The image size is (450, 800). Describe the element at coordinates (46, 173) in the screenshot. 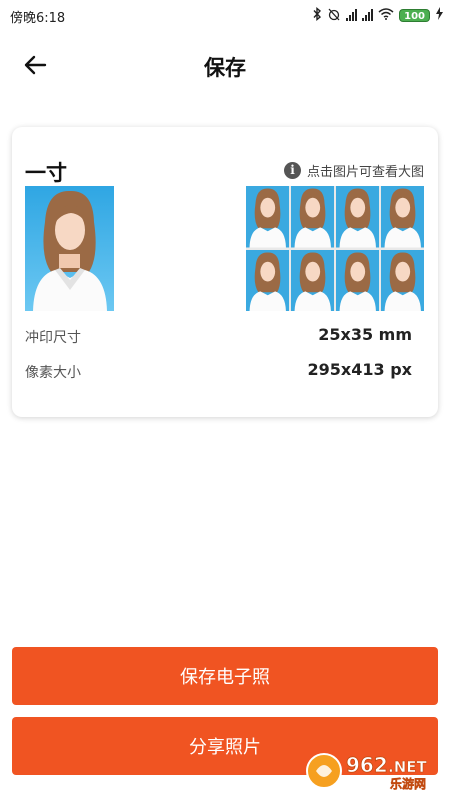

I see `photo-size-name: 一寸` at that location.